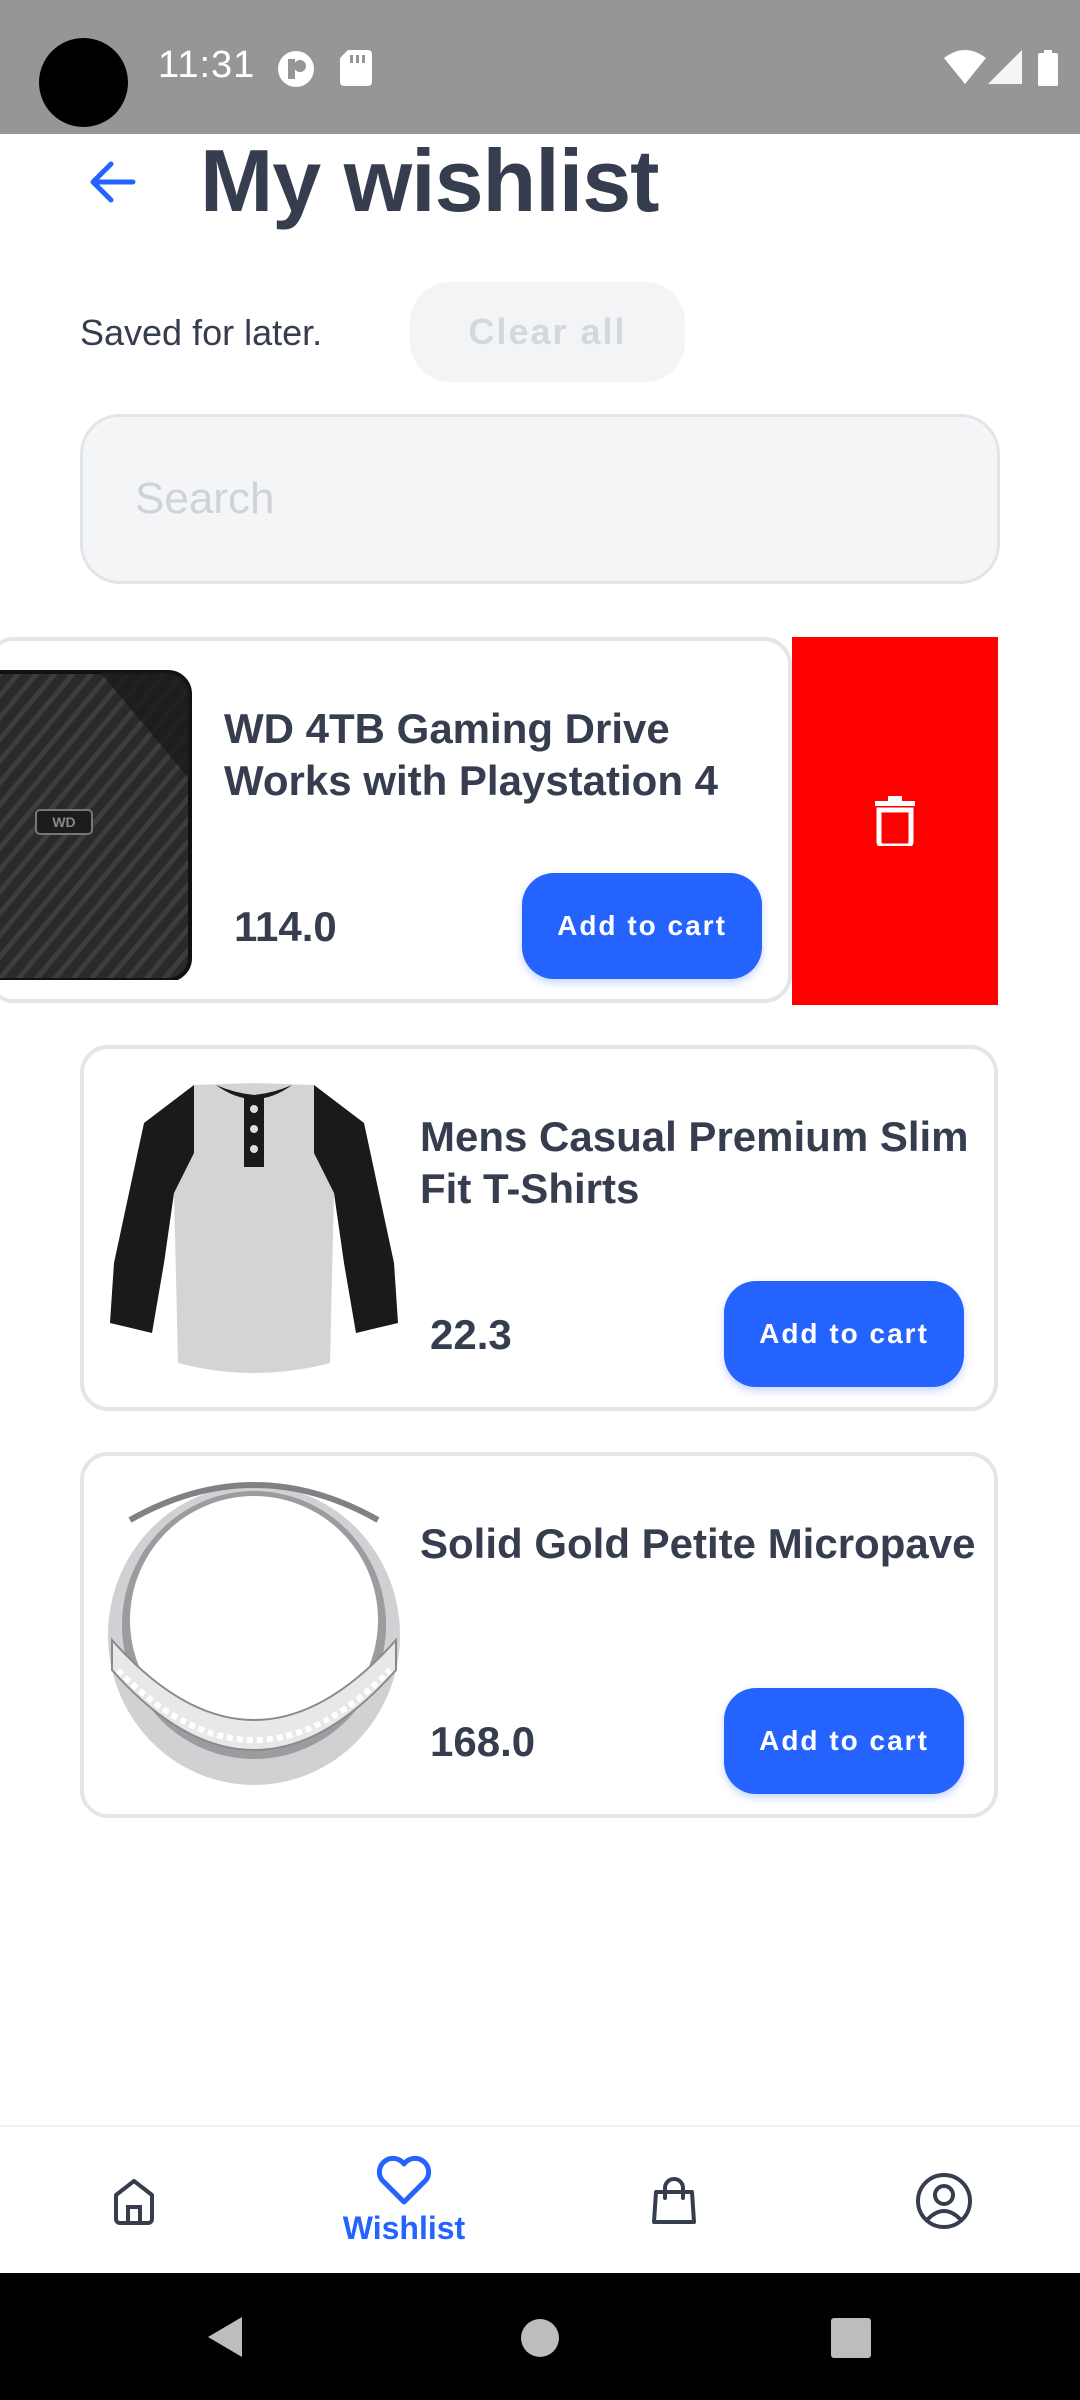  I want to click on item-price: 168.0, so click(483, 1741).